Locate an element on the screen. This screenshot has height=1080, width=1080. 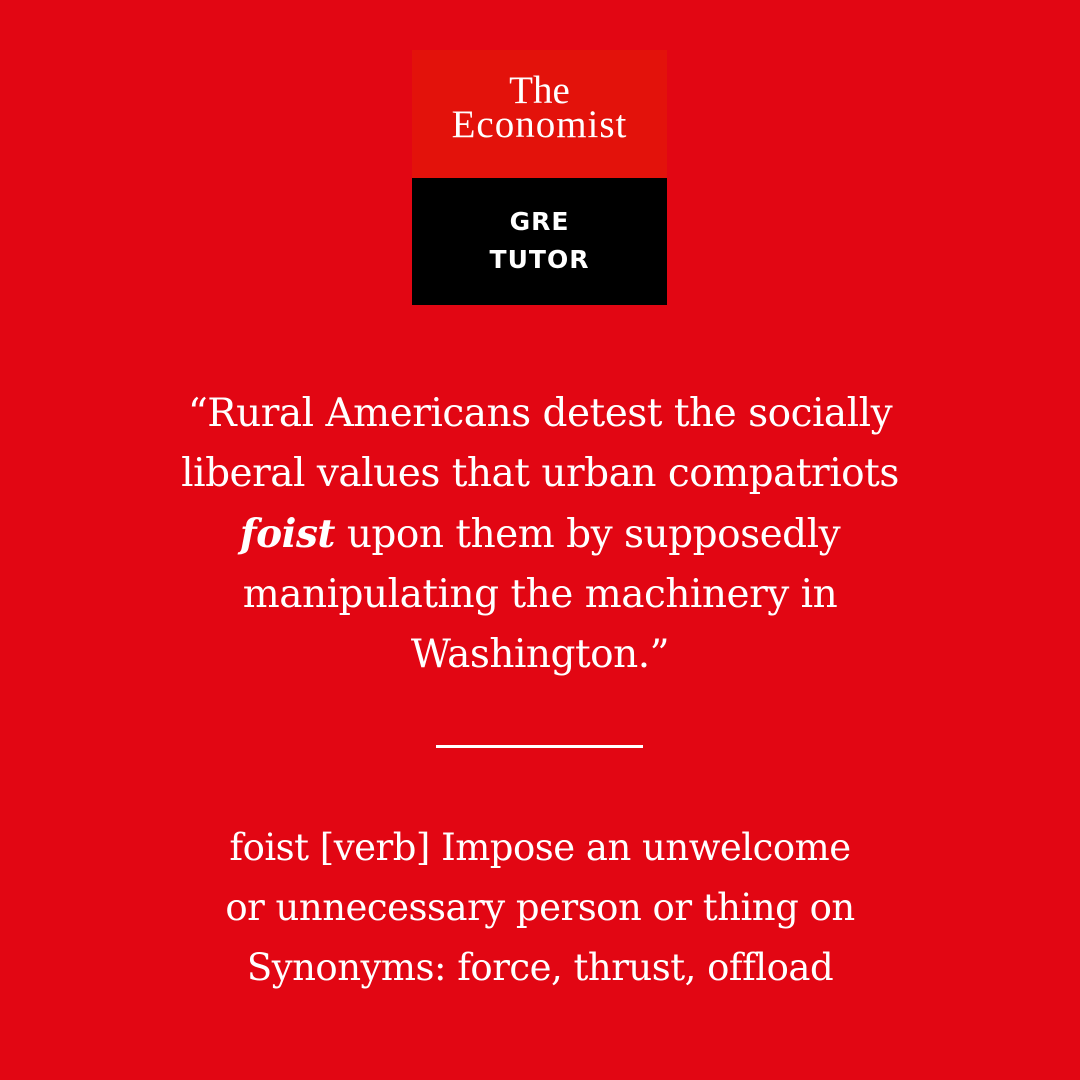
definition-line: foist [verb] Impose an unwelcome is located at coordinates (540, 847).